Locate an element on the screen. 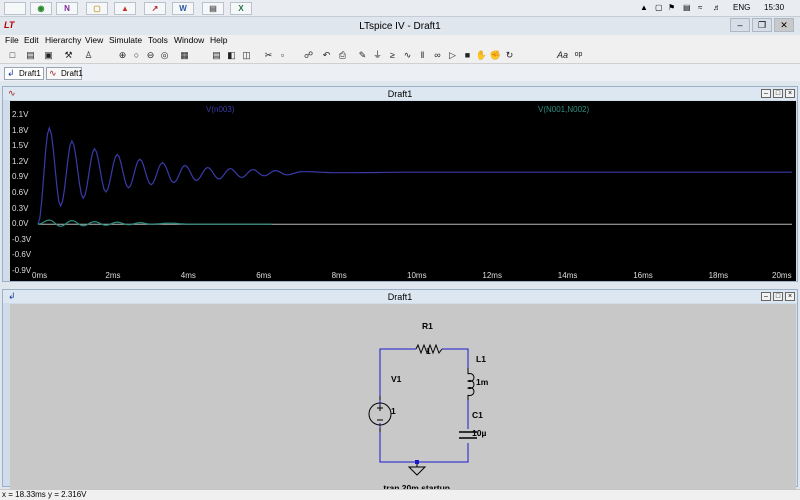  save-icon: ▣ is located at coordinates (48, 55).